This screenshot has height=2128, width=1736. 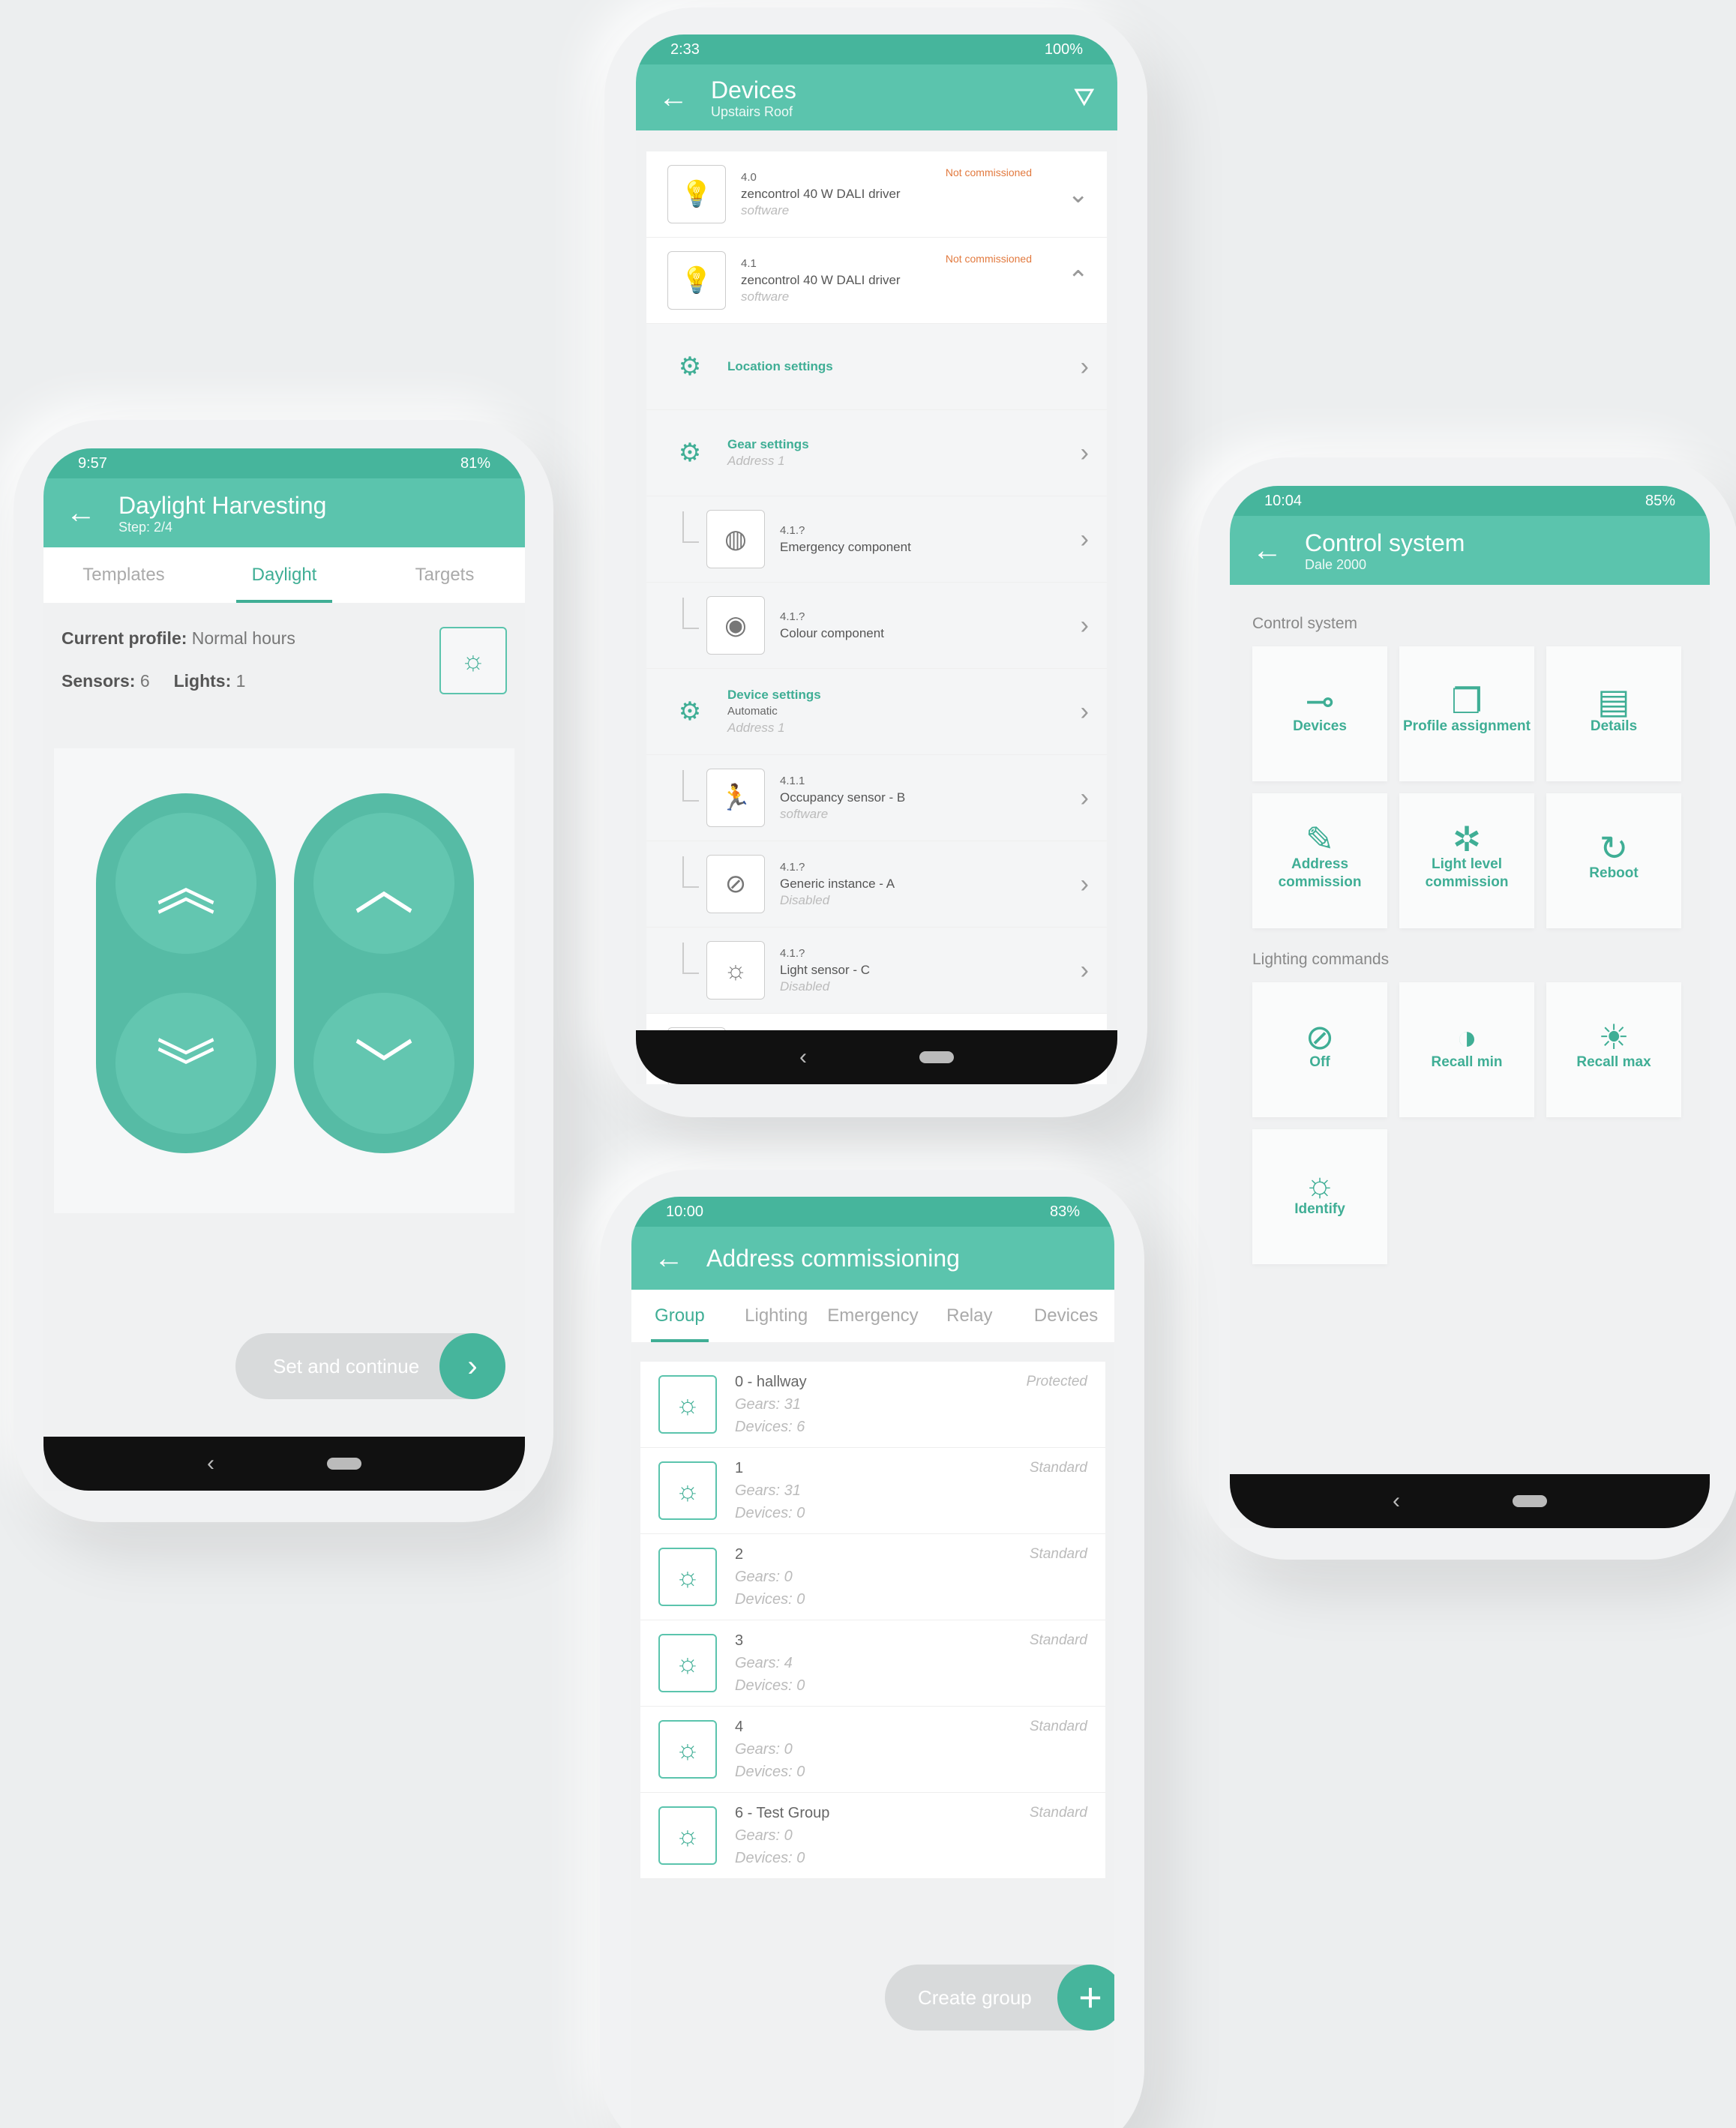 I want to click on device-row: ⚙ Gear settings Address 1 ›, so click(x=876, y=453).